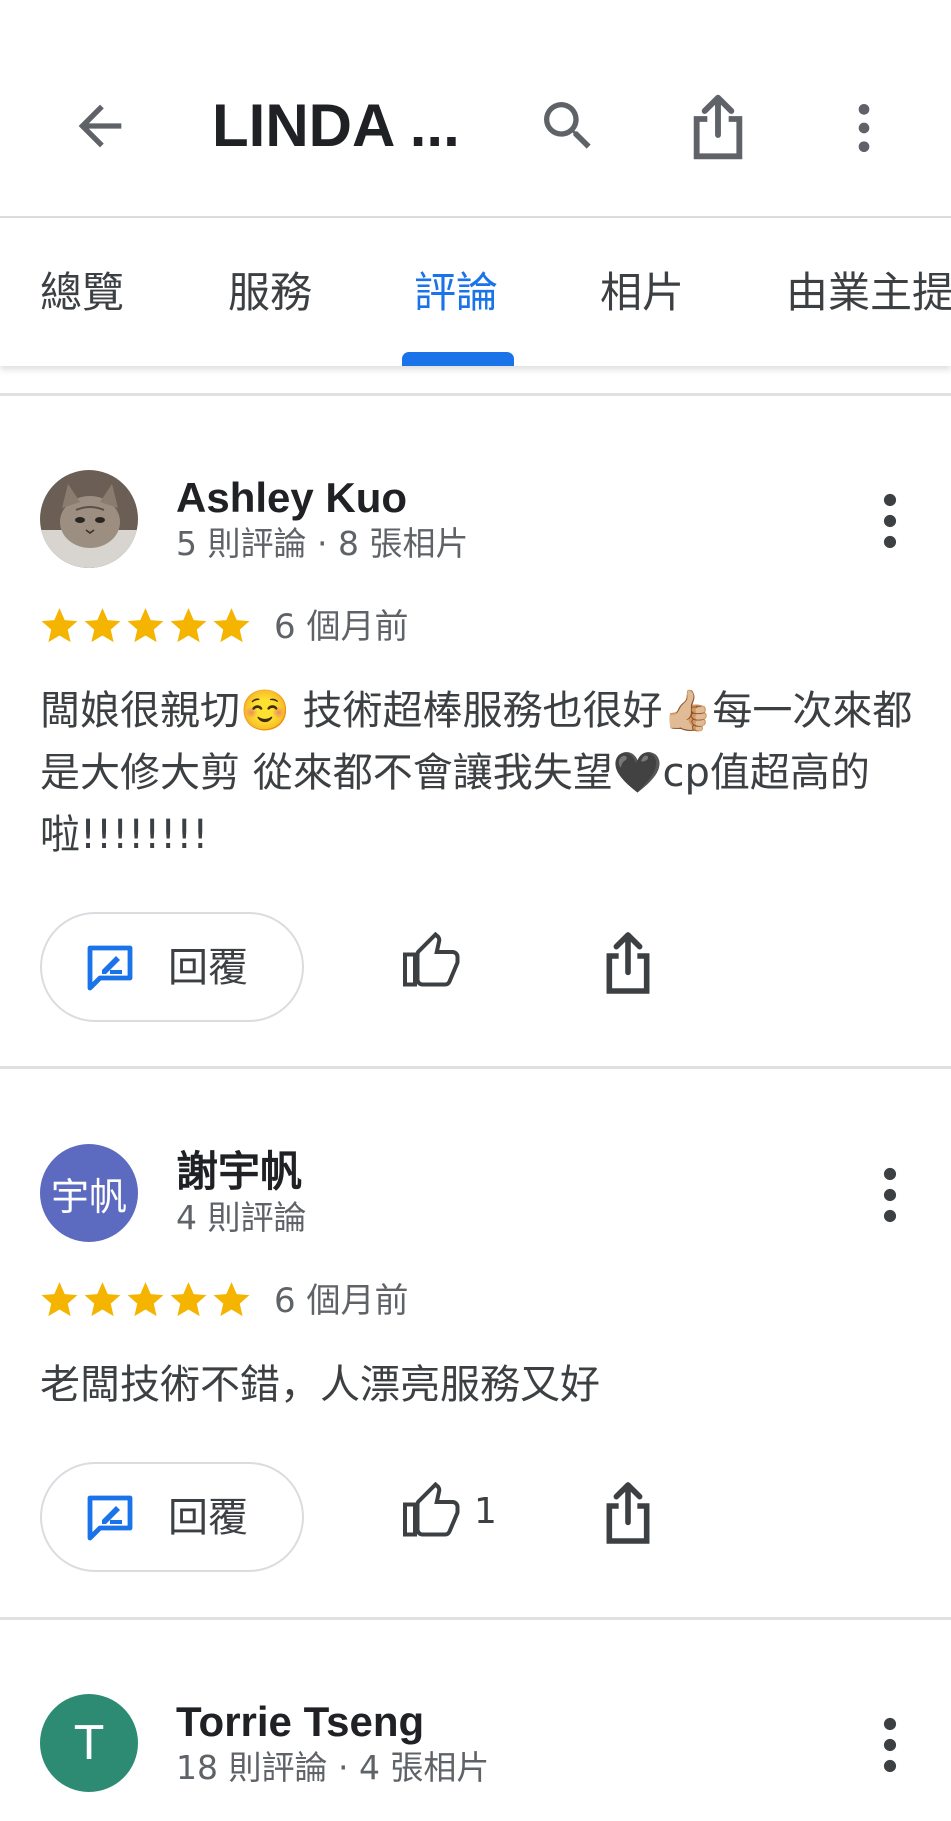  Describe the element at coordinates (291, 498) in the screenshot. I see `reviewer-name: Ashley Kuo` at that location.